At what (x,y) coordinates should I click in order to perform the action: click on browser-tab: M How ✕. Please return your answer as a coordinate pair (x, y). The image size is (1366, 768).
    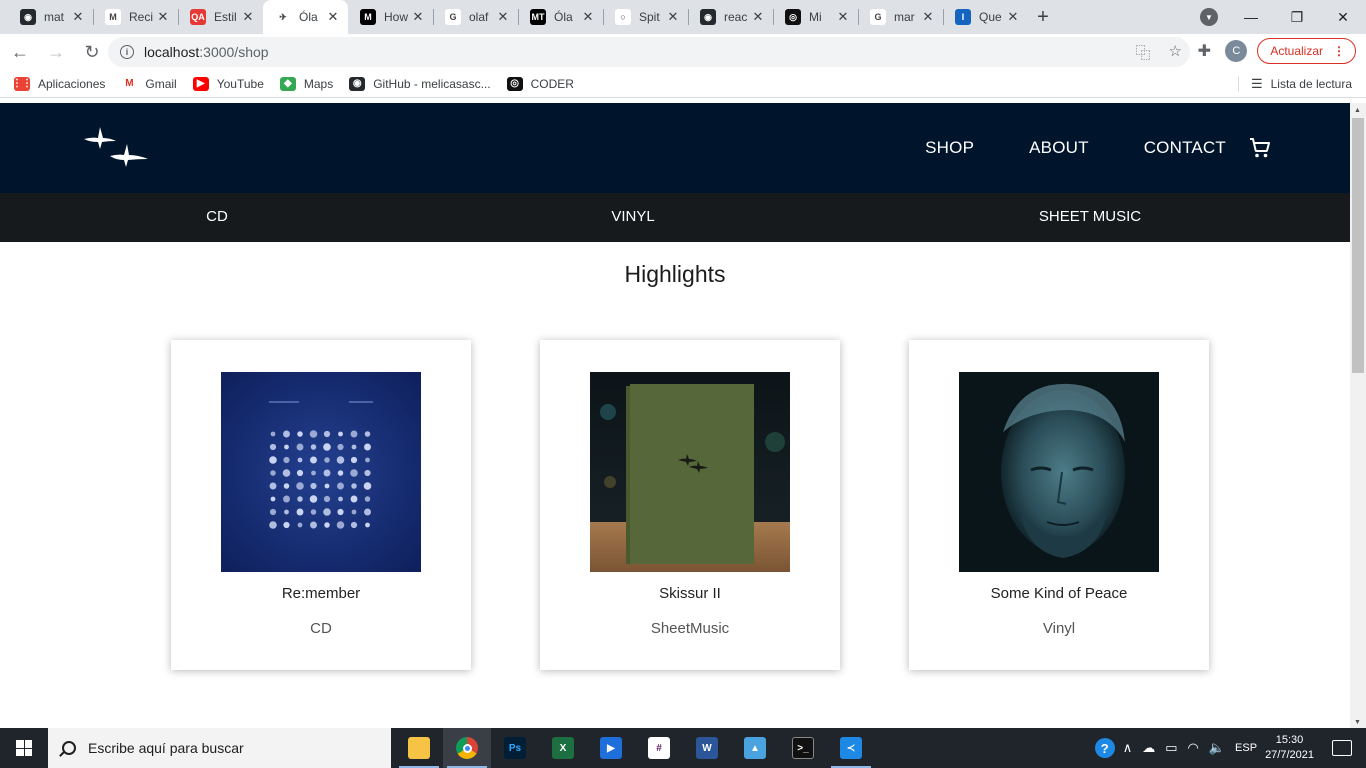
    Looking at the image, I should click on (390, 17).